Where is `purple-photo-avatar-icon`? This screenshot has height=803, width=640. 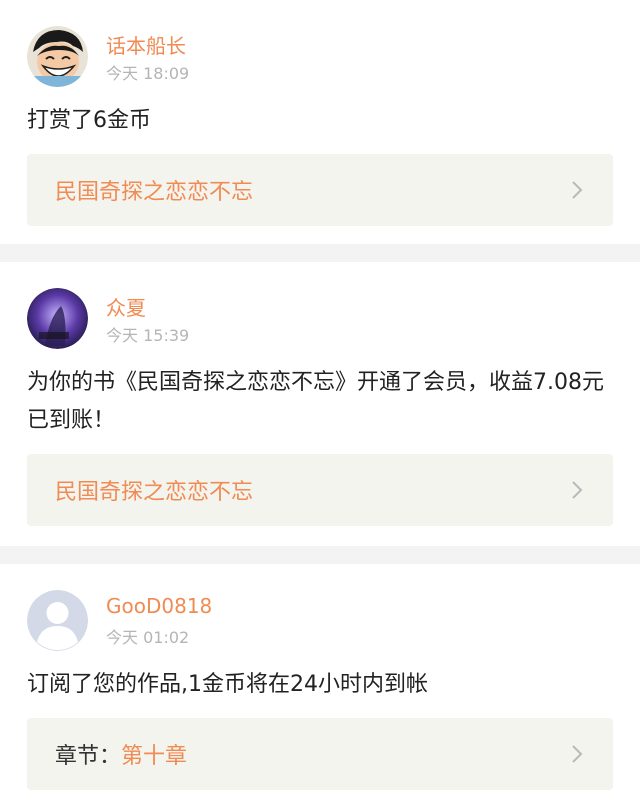
purple-photo-avatar-icon is located at coordinates (57, 318).